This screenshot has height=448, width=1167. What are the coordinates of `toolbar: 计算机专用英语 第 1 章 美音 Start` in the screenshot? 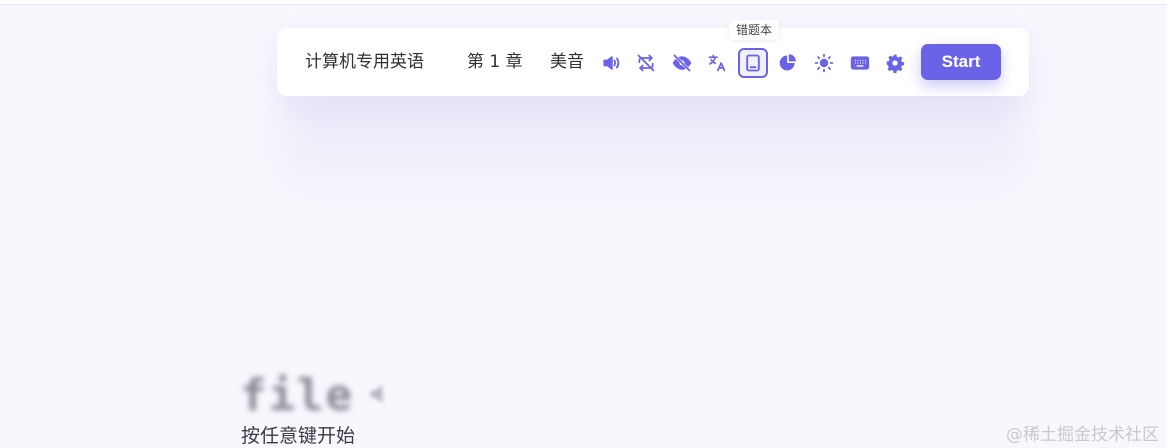 It's located at (653, 62).